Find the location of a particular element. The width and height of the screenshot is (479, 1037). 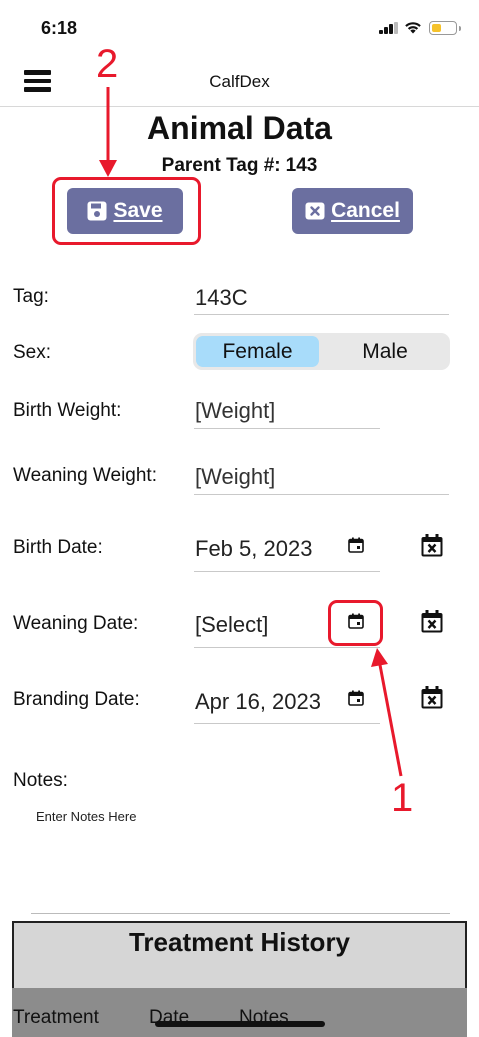

parent-tag-value: 143 is located at coordinates (301, 165).